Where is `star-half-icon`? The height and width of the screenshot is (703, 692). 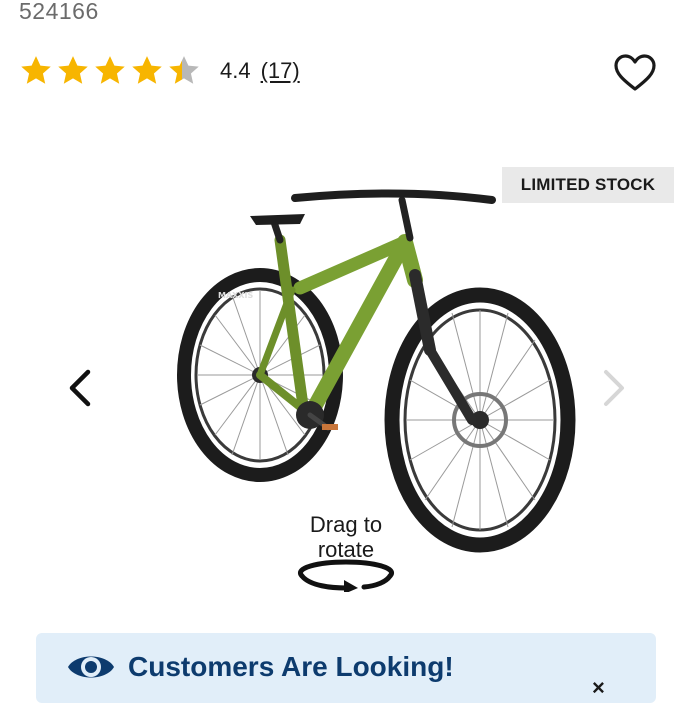
star-half-icon is located at coordinates (184, 70).